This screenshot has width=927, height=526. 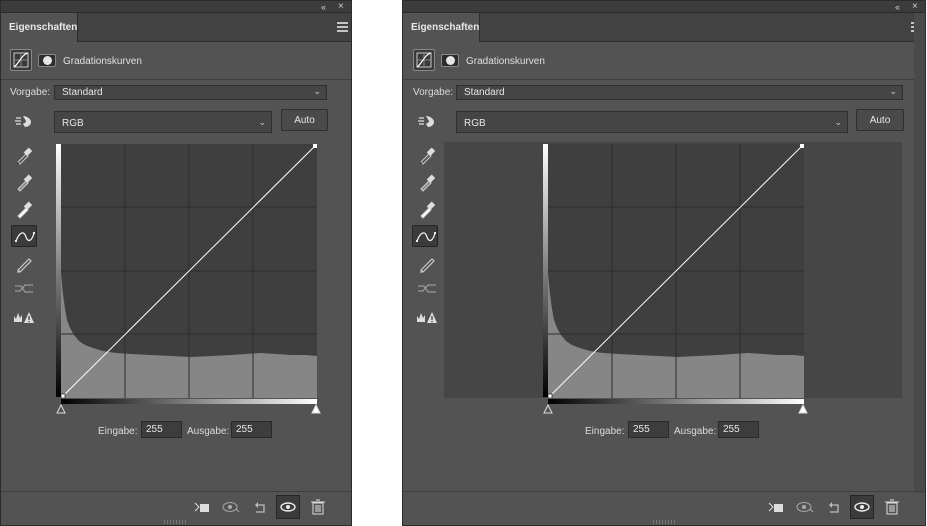 I want to click on scrollbar, so click(x=919, y=253).